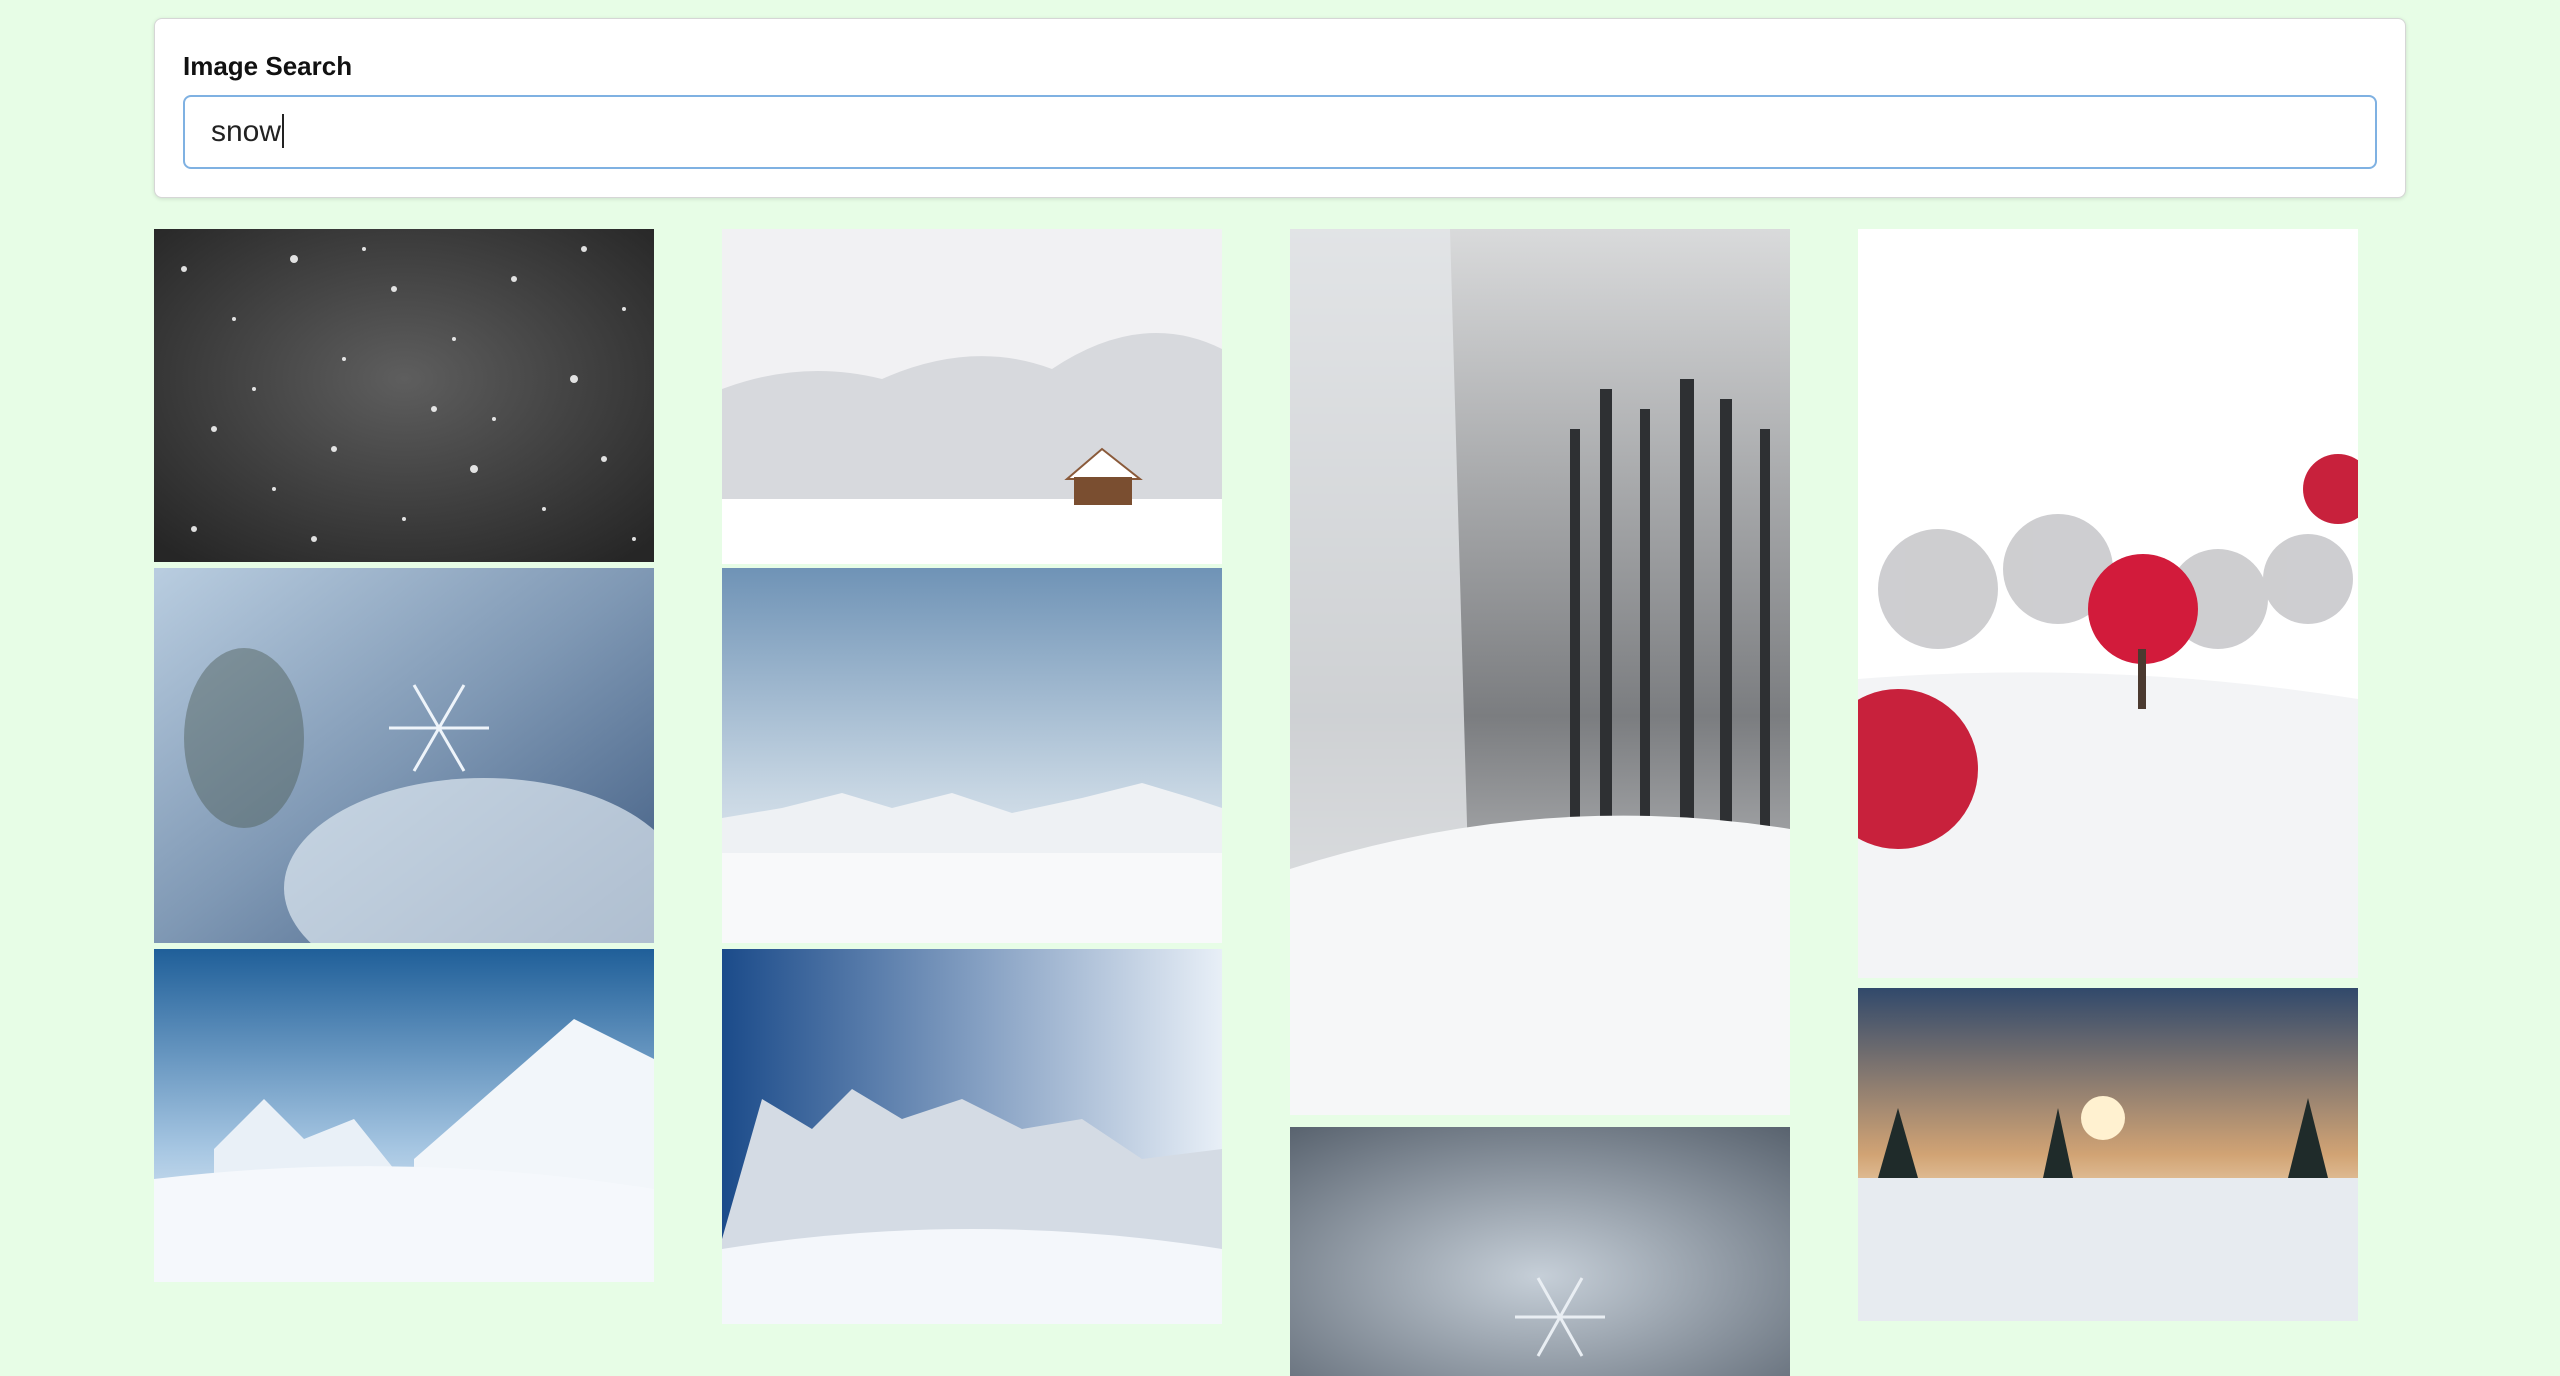 The image size is (2560, 1376). I want to click on snowy-plain-mountains-image, so click(972, 755).